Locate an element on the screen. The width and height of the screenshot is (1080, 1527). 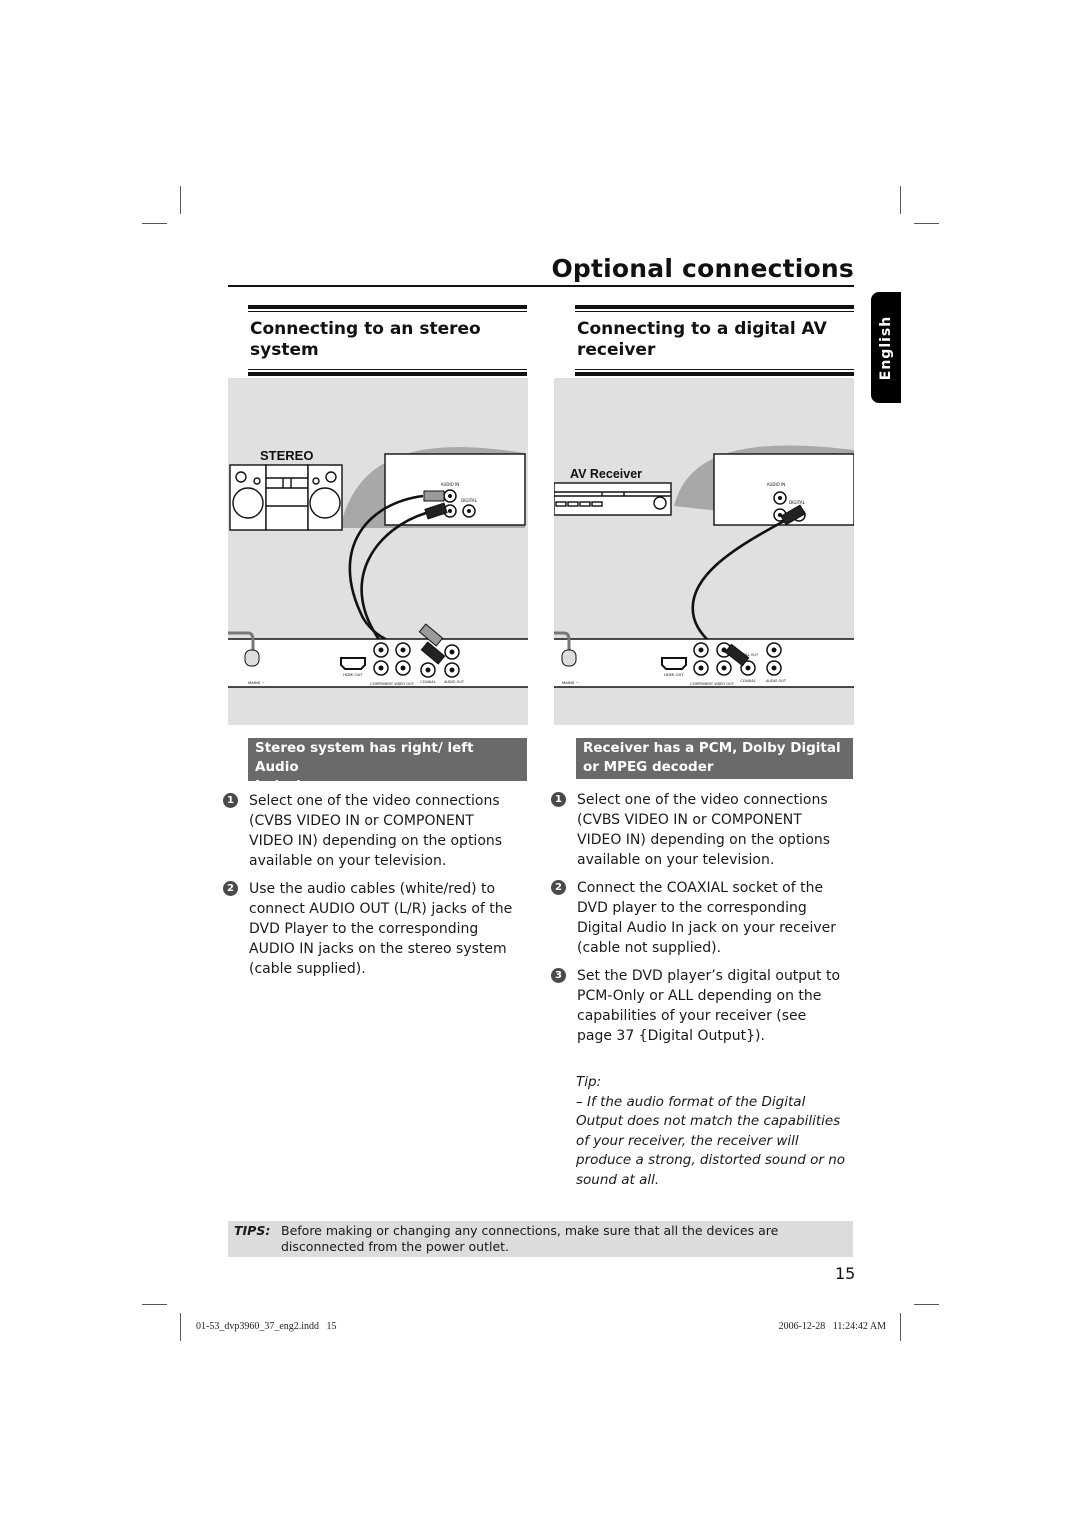
page-title: Optional connections is located at coordinates (702, 268).